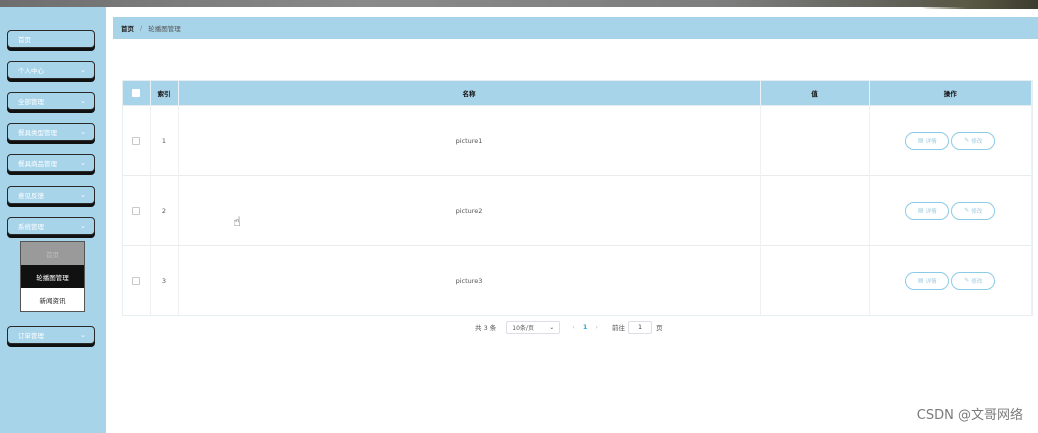  What do you see at coordinates (969, 415) in the screenshot?
I see `watermark: CSDN @文哥网络` at bounding box center [969, 415].